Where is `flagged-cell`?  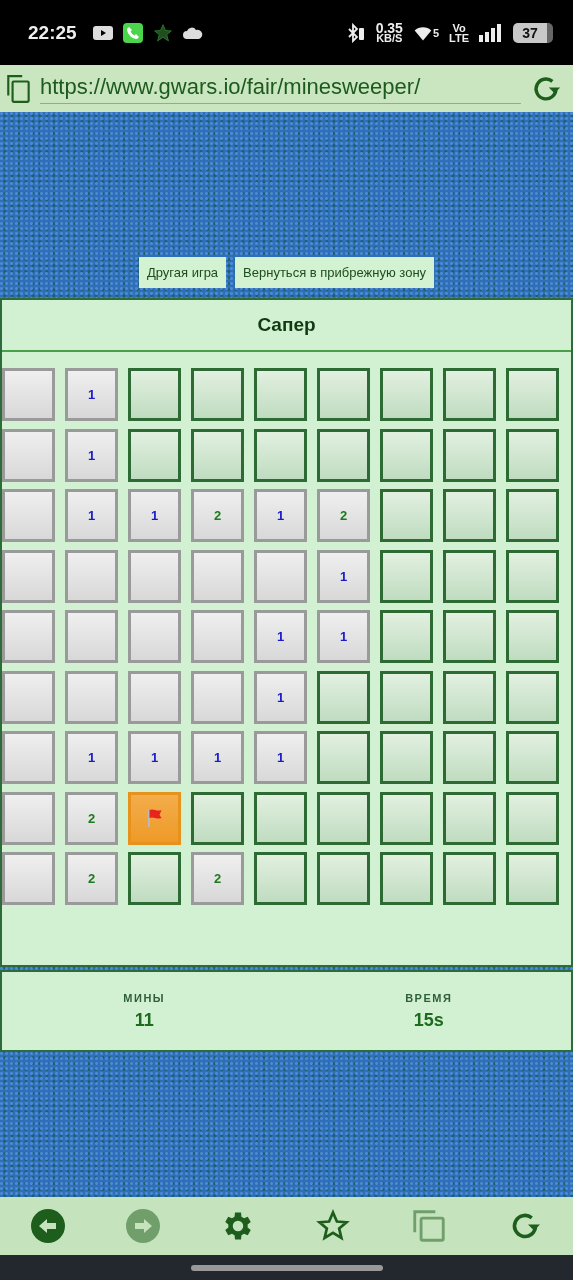 flagged-cell is located at coordinates (154, 818).